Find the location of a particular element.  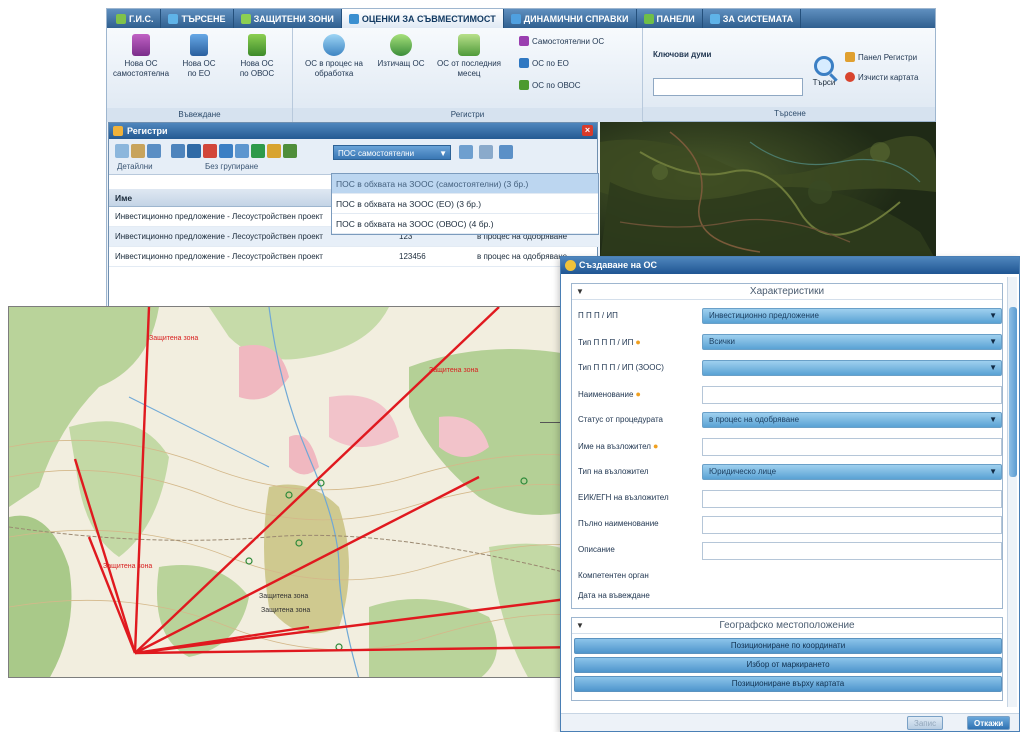

characteristics-header: ▼ Характеристики is located at coordinates (787, 292).